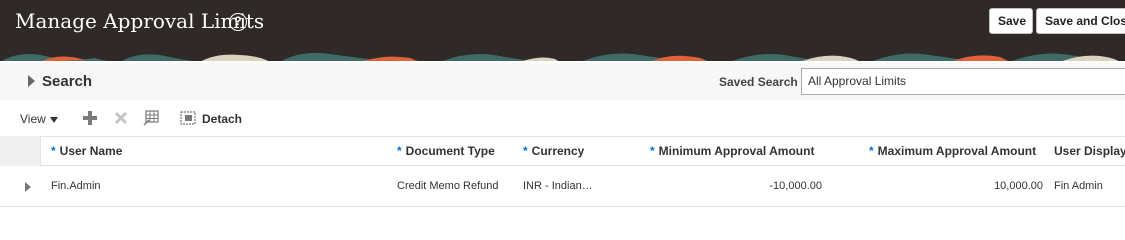  I want to click on column-header-user-name: * User Name, so click(86, 151).